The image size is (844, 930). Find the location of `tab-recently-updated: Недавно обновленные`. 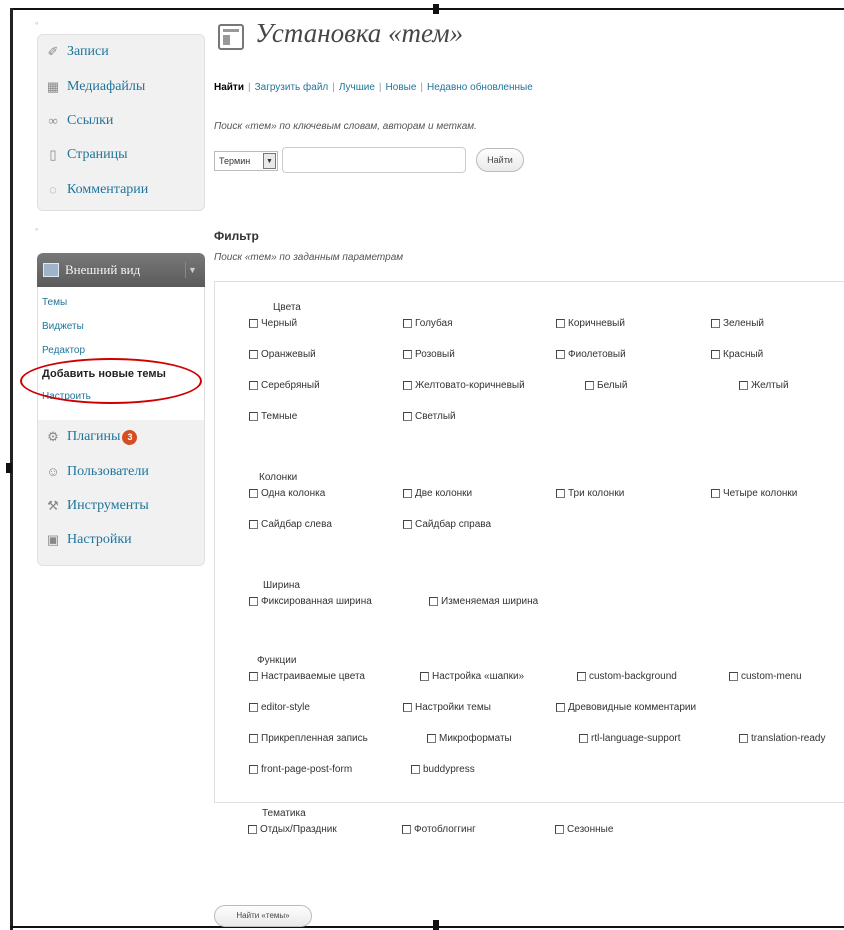

tab-recently-updated: Недавно обновленные is located at coordinates (480, 87).